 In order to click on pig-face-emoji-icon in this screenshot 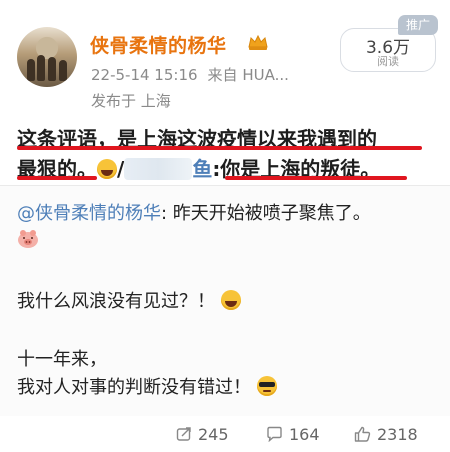, I will do `click(28, 239)`.